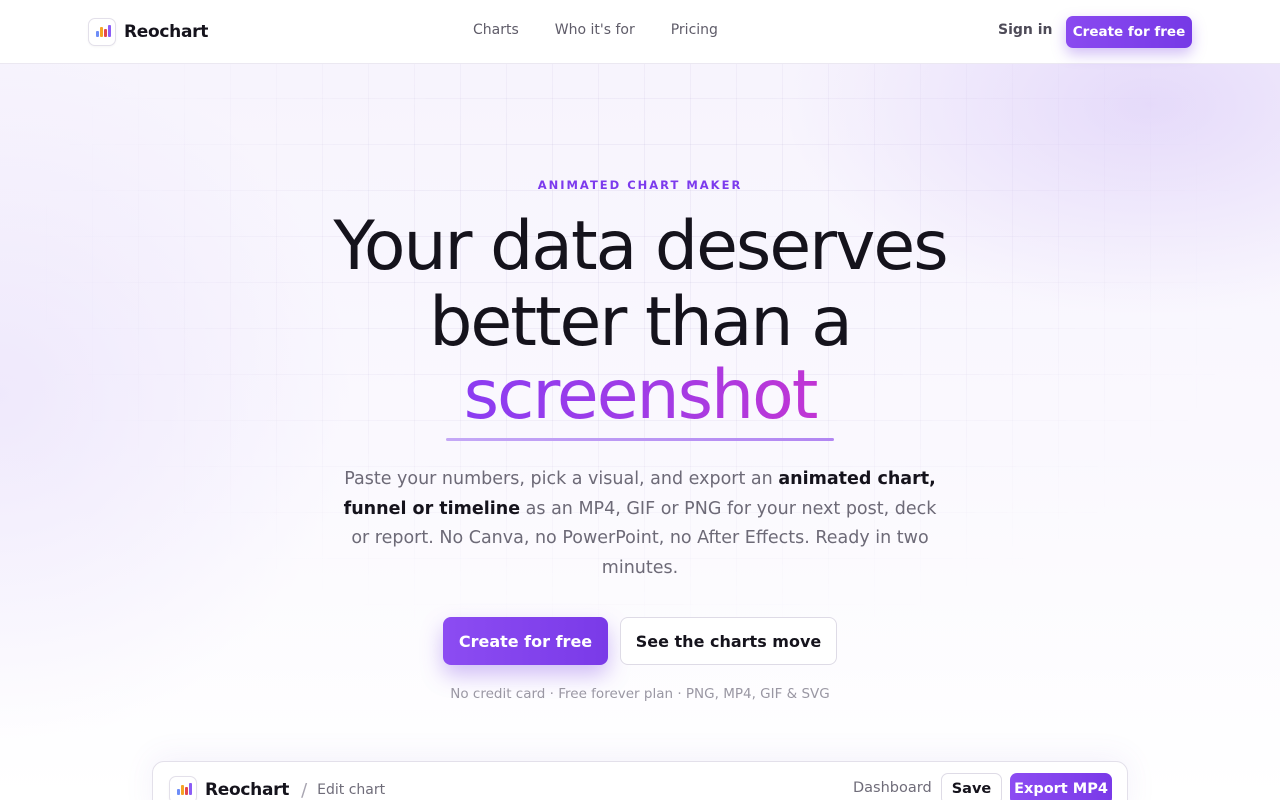 This screenshot has width=1280, height=800. What do you see at coordinates (971, 786) in the screenshot?
I see `editor-save-button: Save` at bounding box center [971, 786].